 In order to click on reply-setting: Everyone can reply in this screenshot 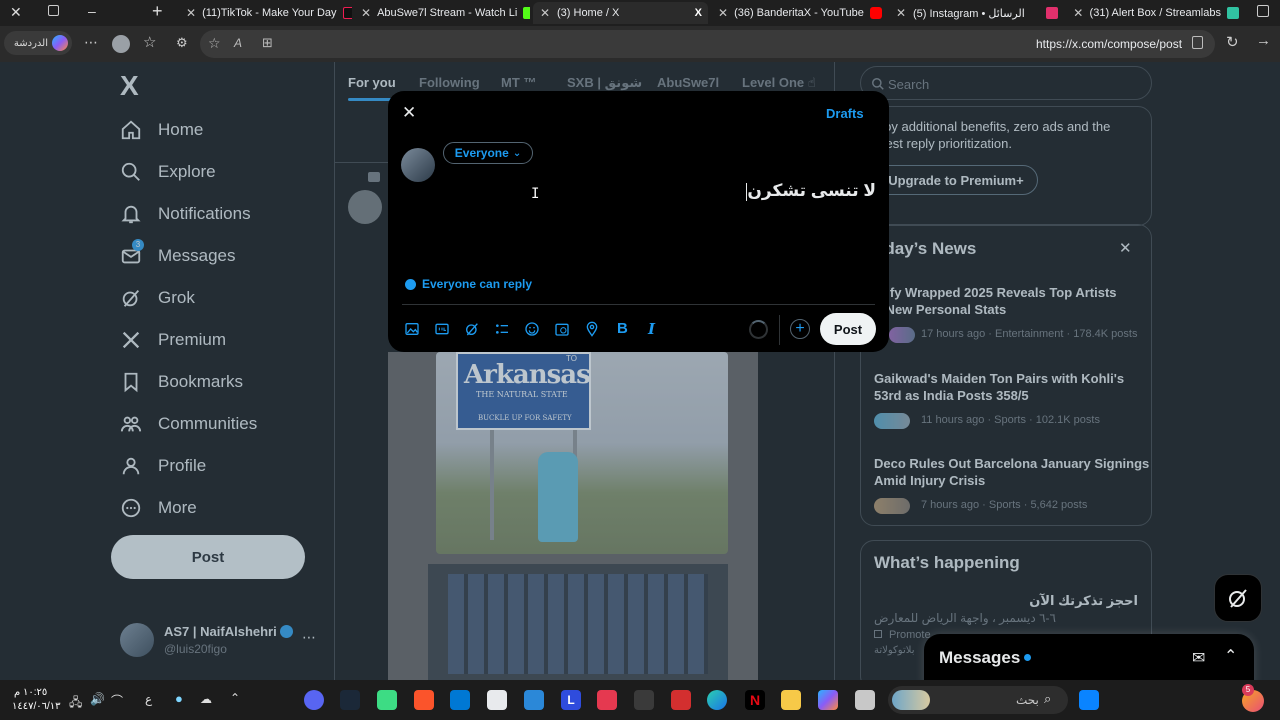, I will do `click(468, 284)`.